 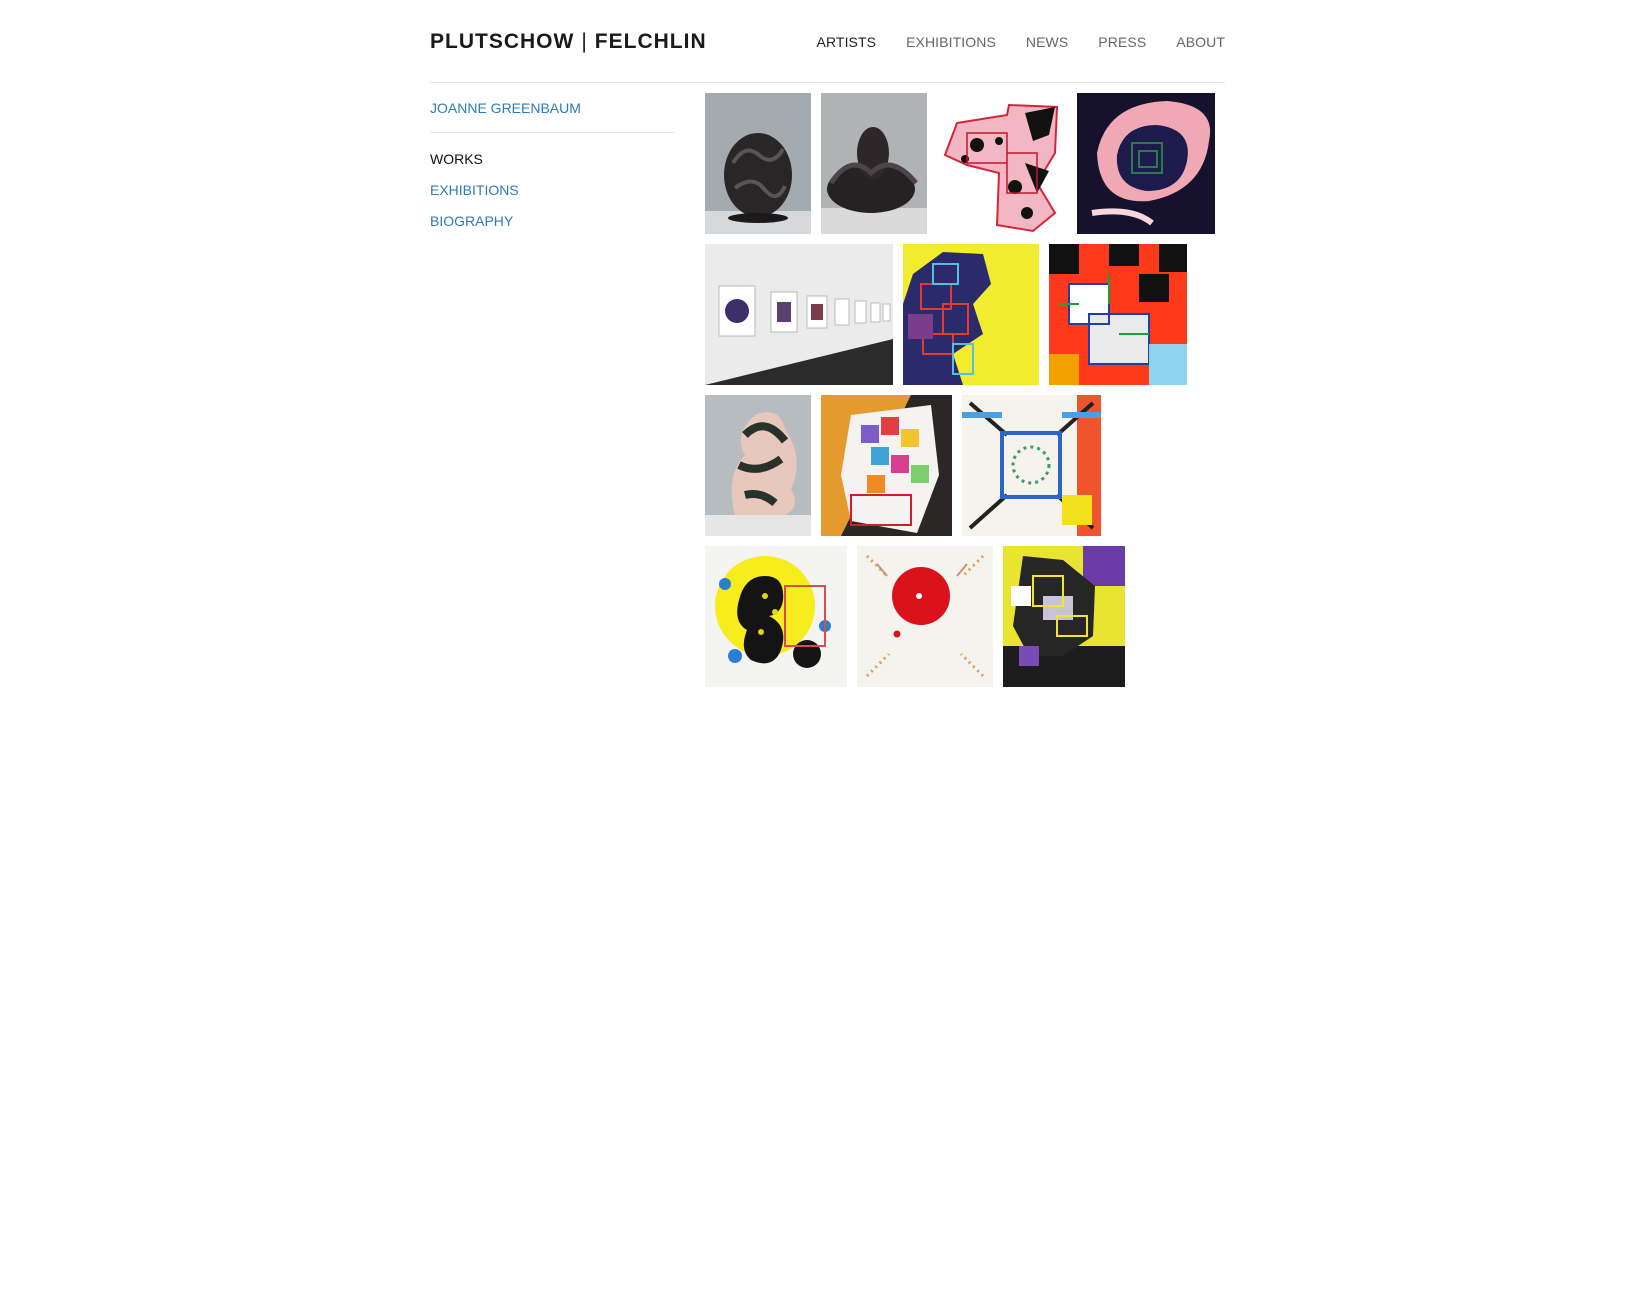 What do you see at coordinates (1006, 42) in the screenshot?
I see `main-nav: ARTISTS EXHIBITIONS NEWS PRESS ABOUT` at bounding box center [1006, 42].